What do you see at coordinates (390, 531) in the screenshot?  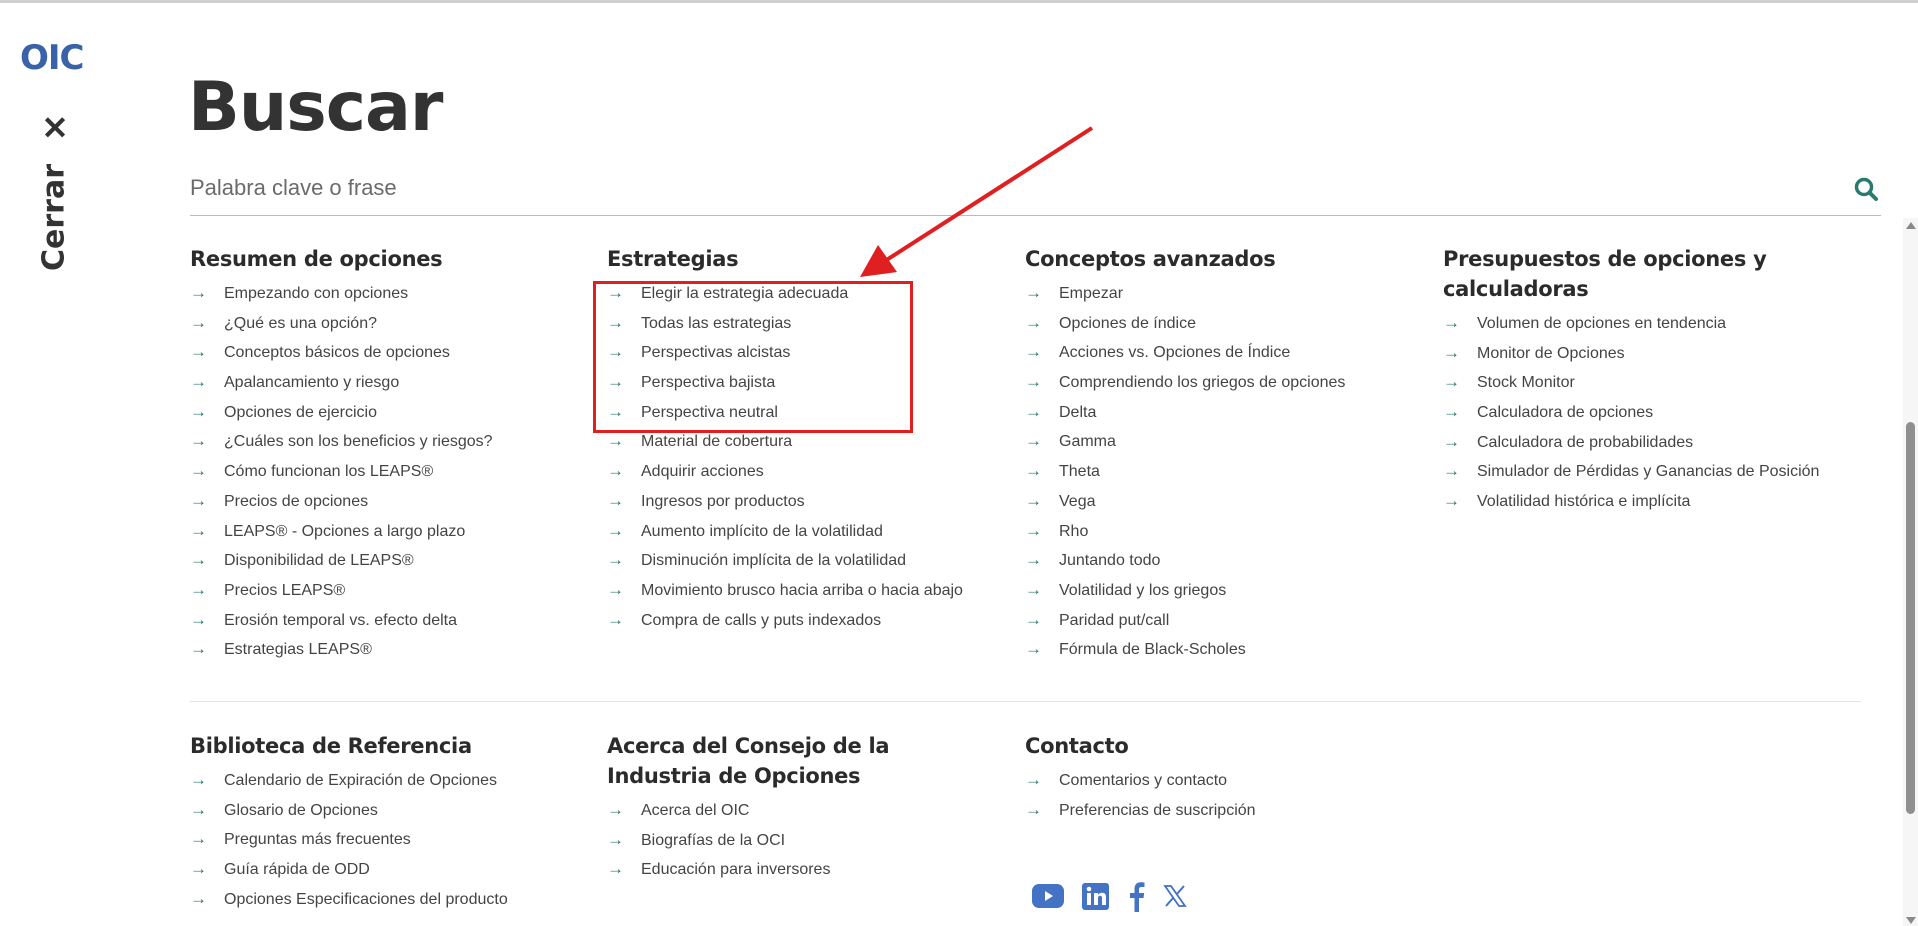 I see `menu-link: → LEAPS® - Opciones a largo plazo` at bounding box center [390, 531].